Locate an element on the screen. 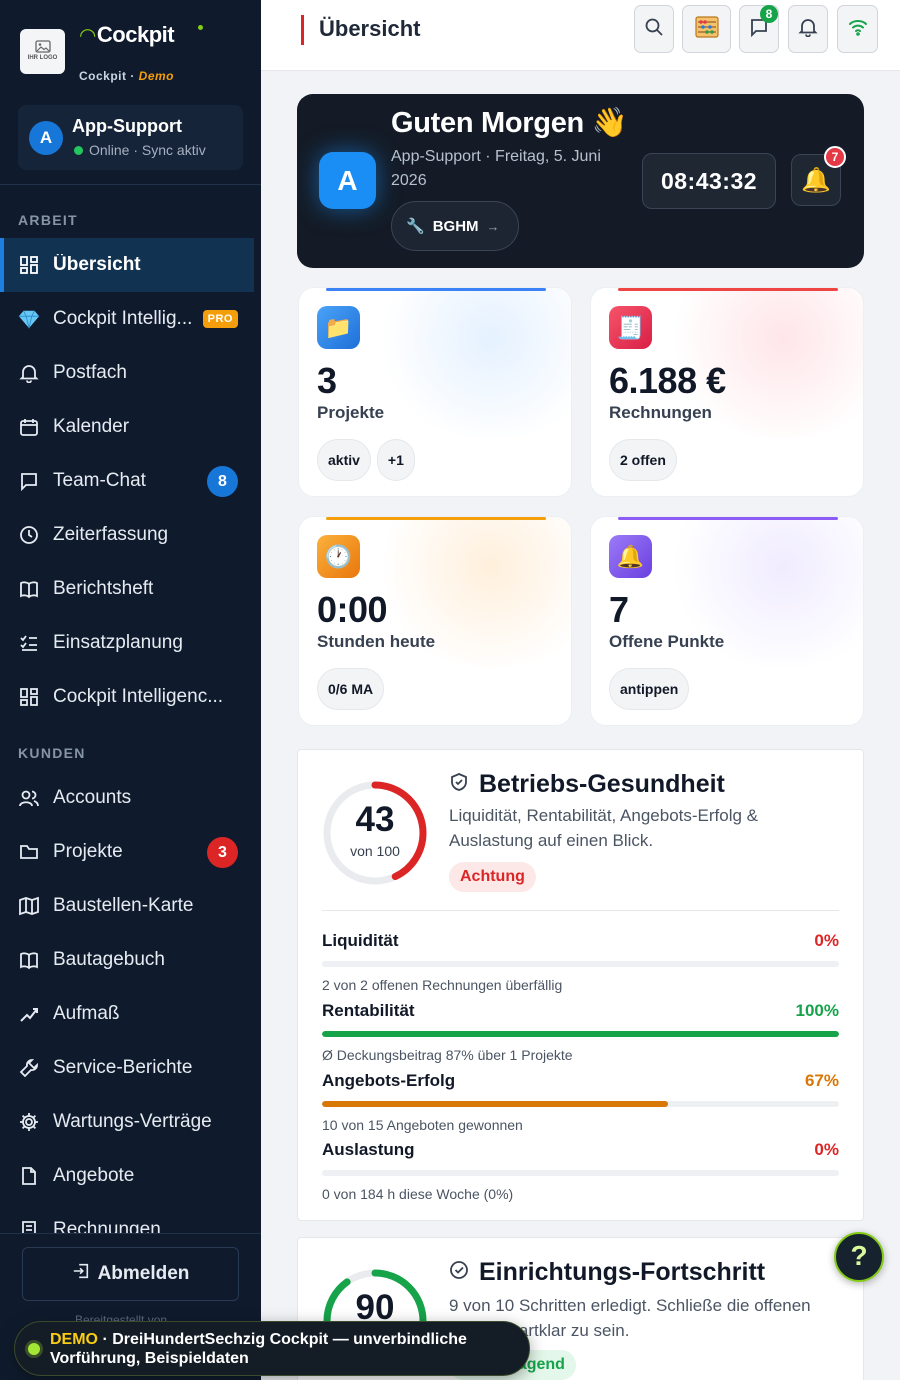  clock: 08:43:32 is located at coordinates (709, 181).